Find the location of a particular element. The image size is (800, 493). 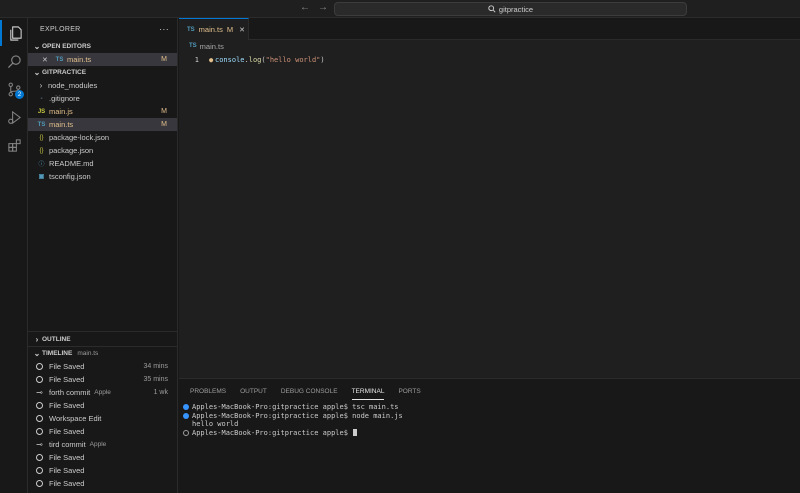

timeline-item-time: 34 mins is located at coordinates (155, 366).